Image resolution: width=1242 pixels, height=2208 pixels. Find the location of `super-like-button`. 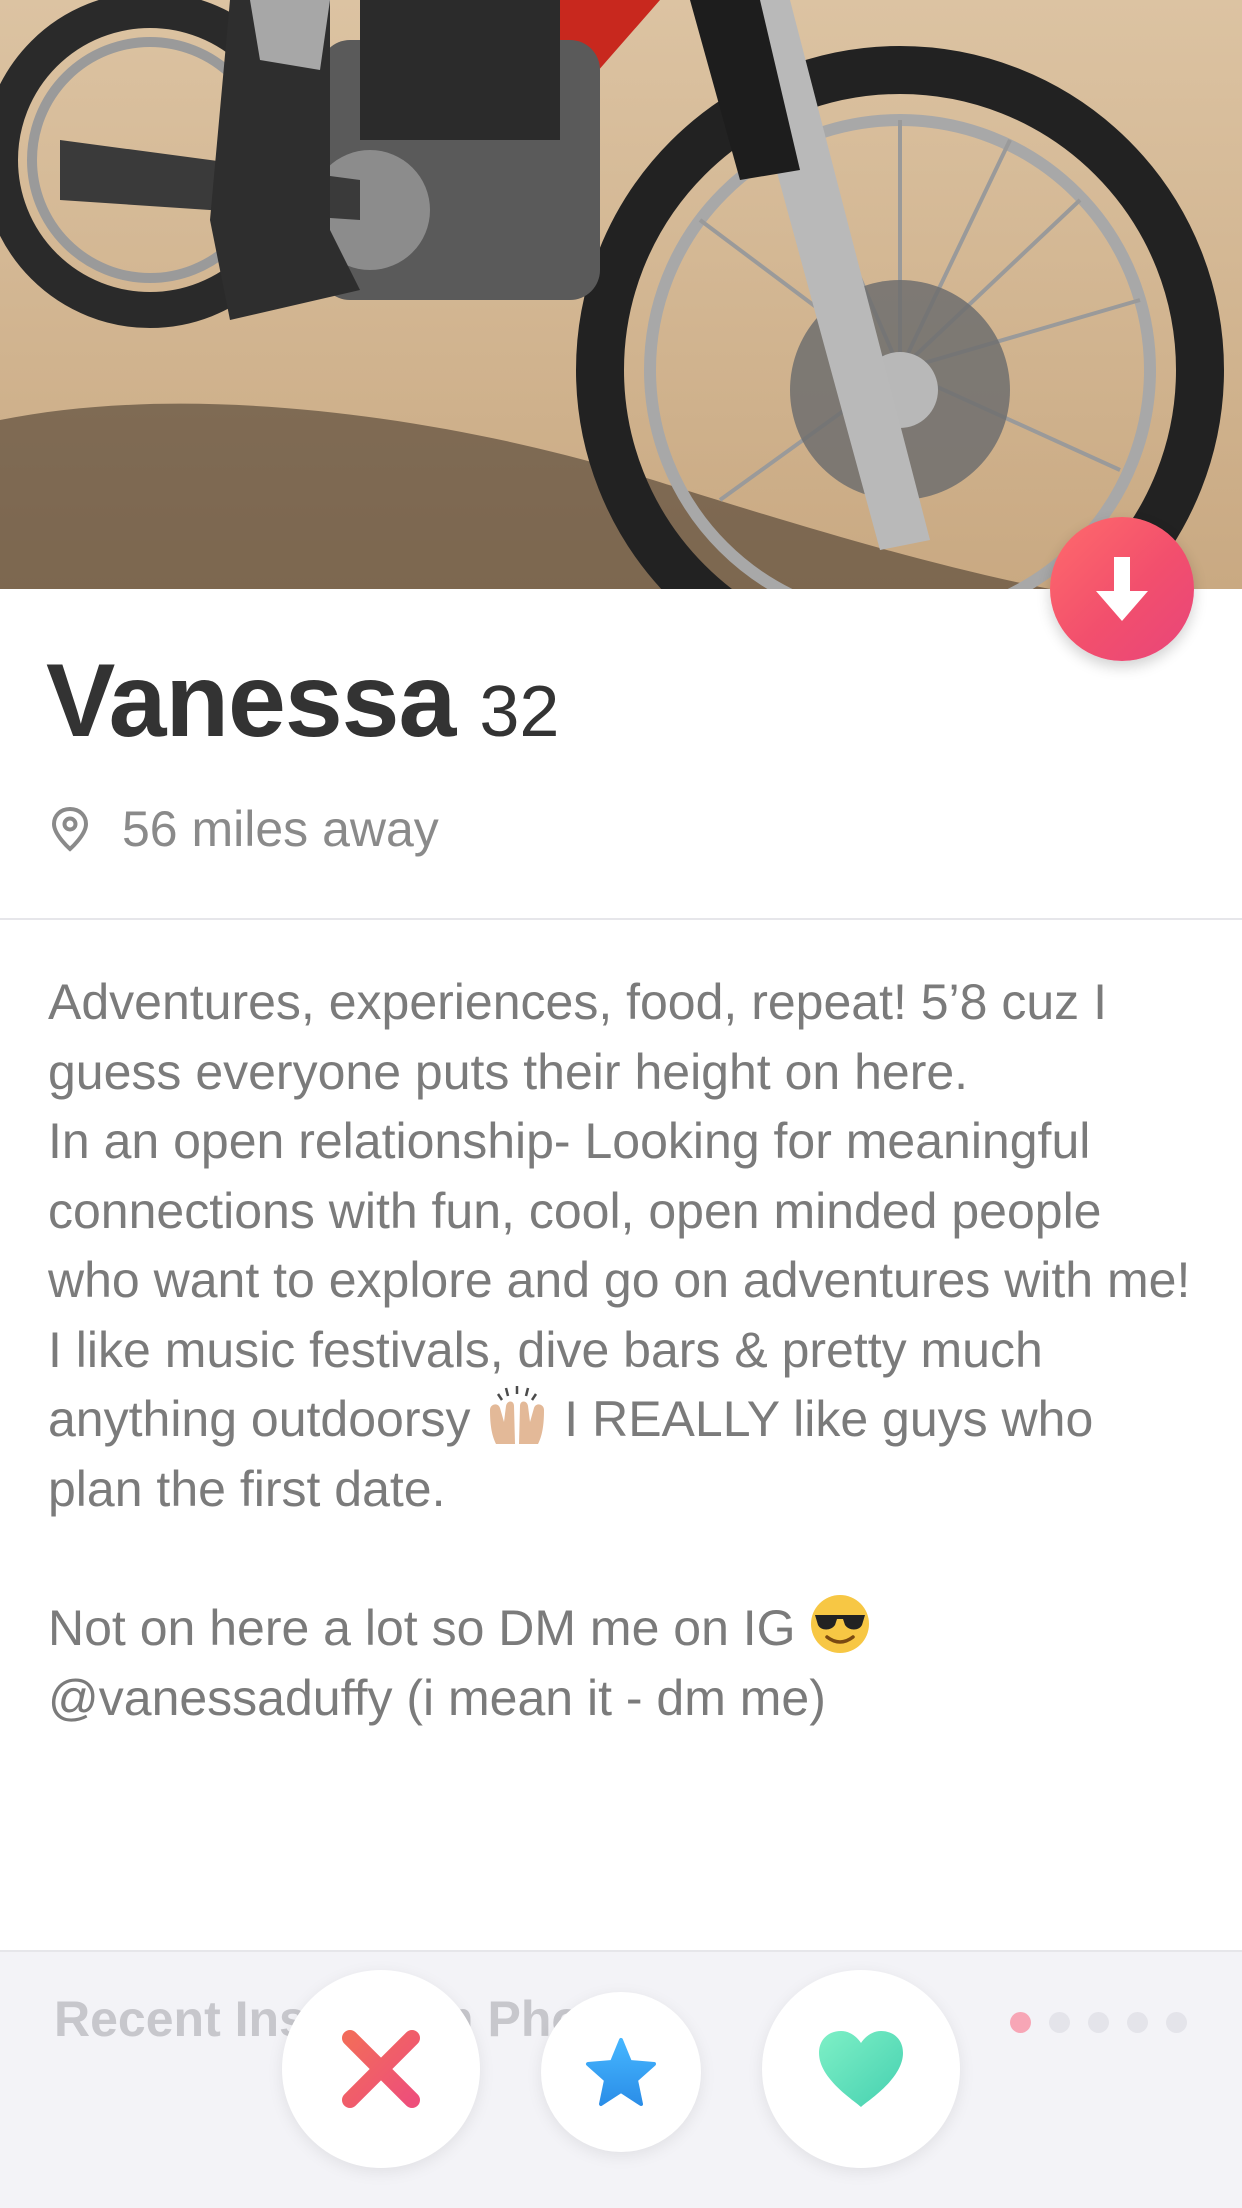

super-like-button is located at coordinates (621, 2072).